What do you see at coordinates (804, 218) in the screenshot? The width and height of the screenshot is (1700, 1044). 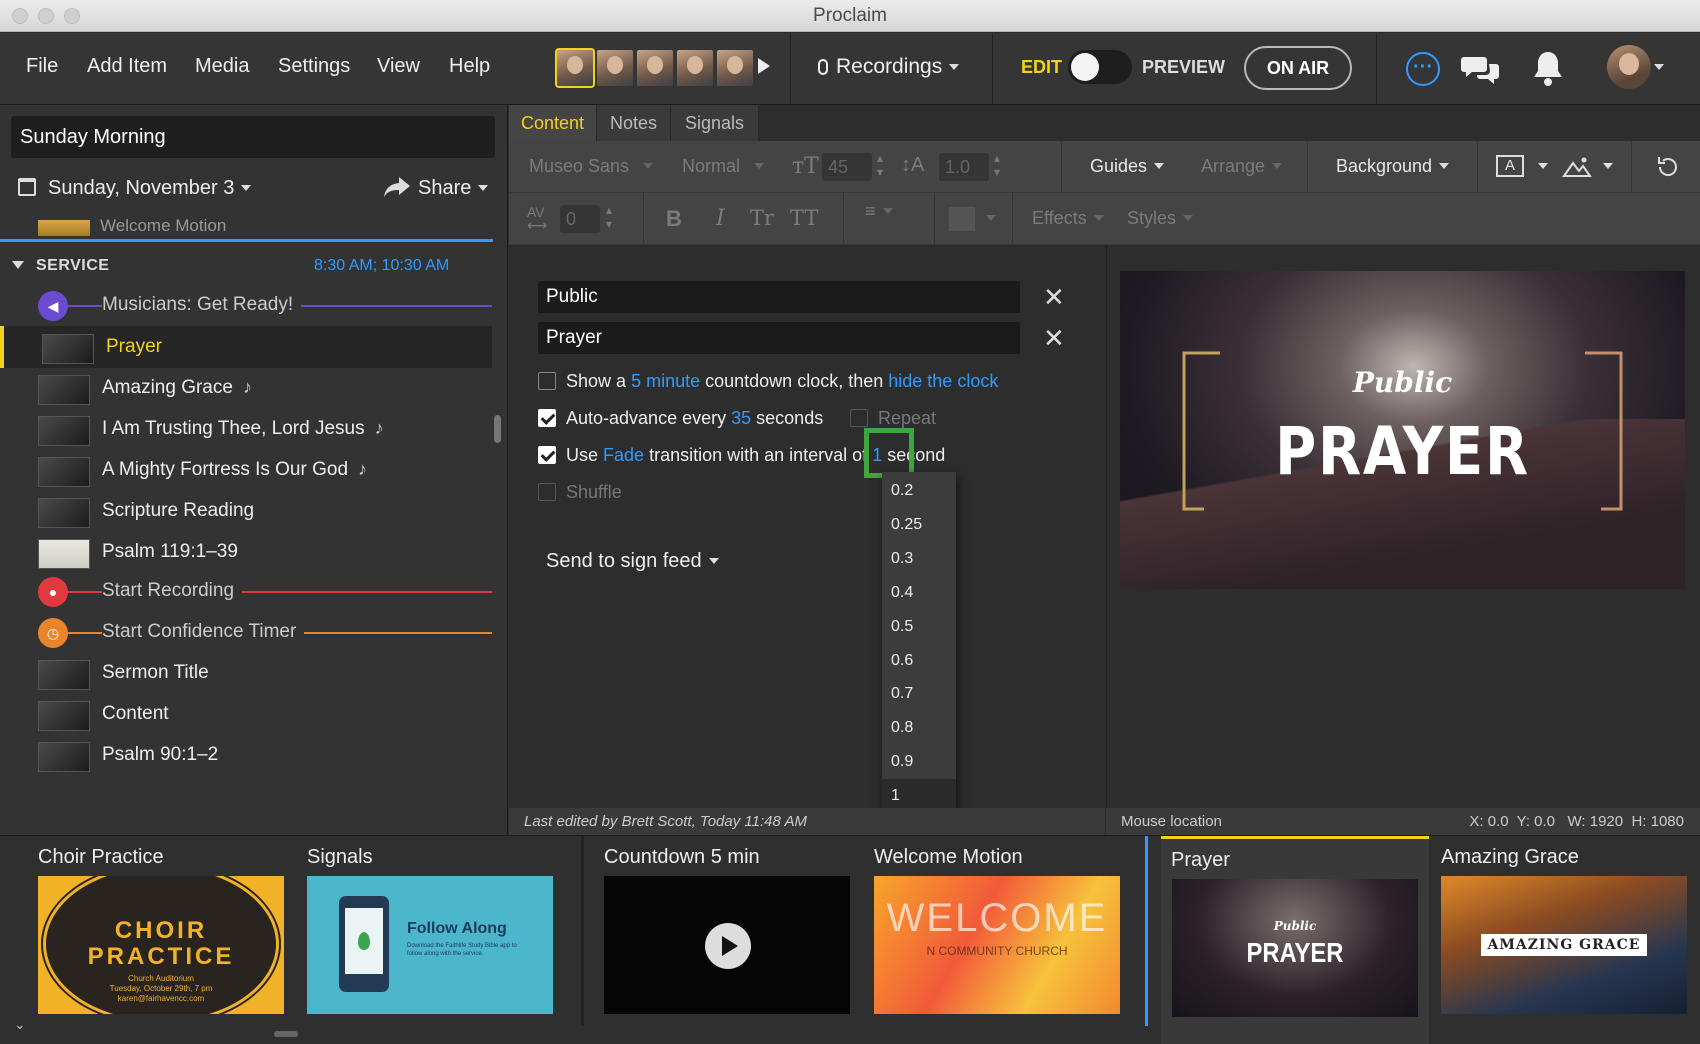 I see `all-caps-button: TT` at bounding box center [804, 218].